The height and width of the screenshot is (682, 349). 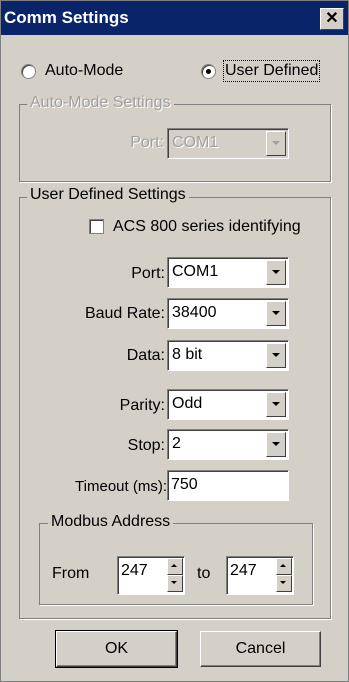 What do you see at coordinates (228, 143) in the screenshot?
I see `auto-port-select: COM1` at bounding box center [228, 143].